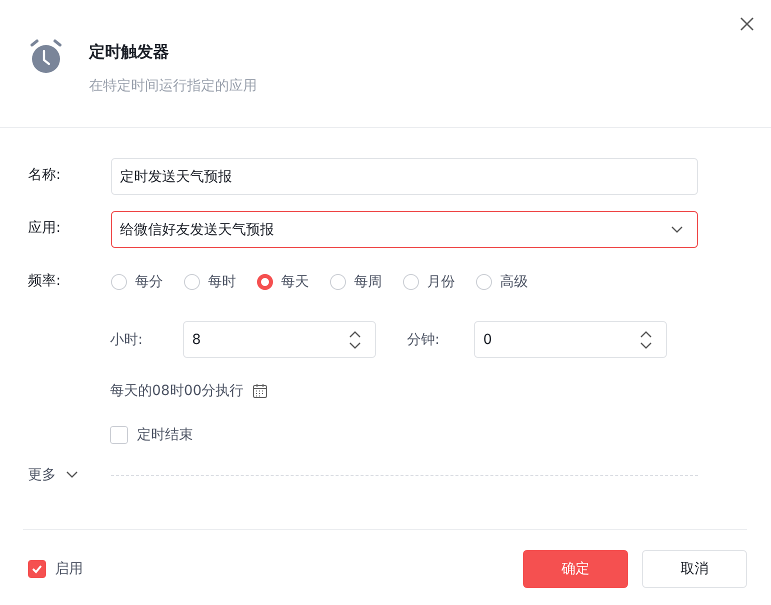 This screenshot has height=605, width=771. I want to click on dialog-title: 定时触发器, so click(129, 52).